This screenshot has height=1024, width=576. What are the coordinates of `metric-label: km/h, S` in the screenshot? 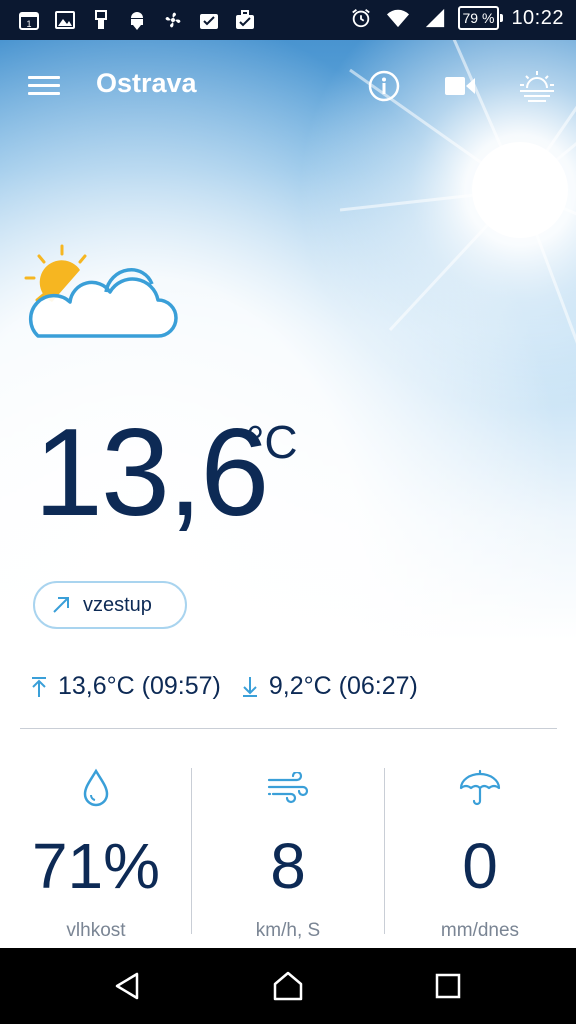 It's located at (288, 930).